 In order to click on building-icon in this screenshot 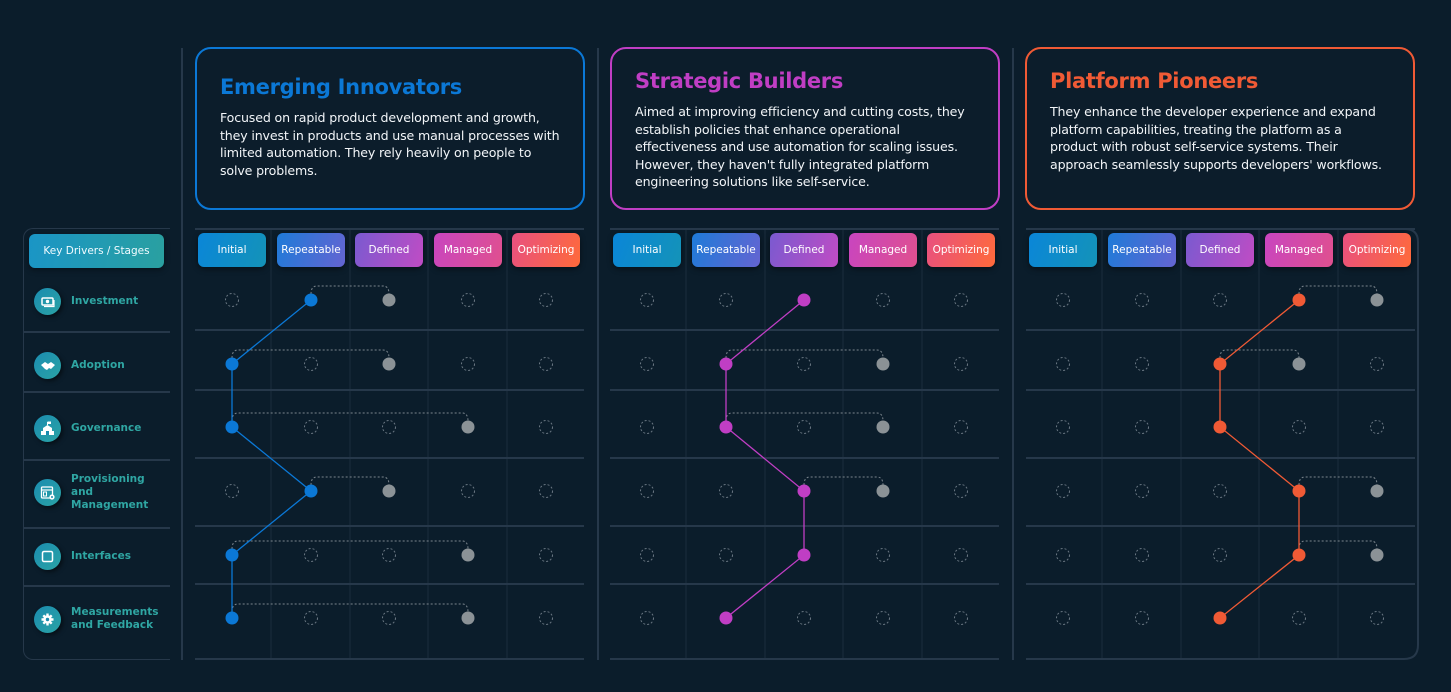, I will do `click(47, 428)`.